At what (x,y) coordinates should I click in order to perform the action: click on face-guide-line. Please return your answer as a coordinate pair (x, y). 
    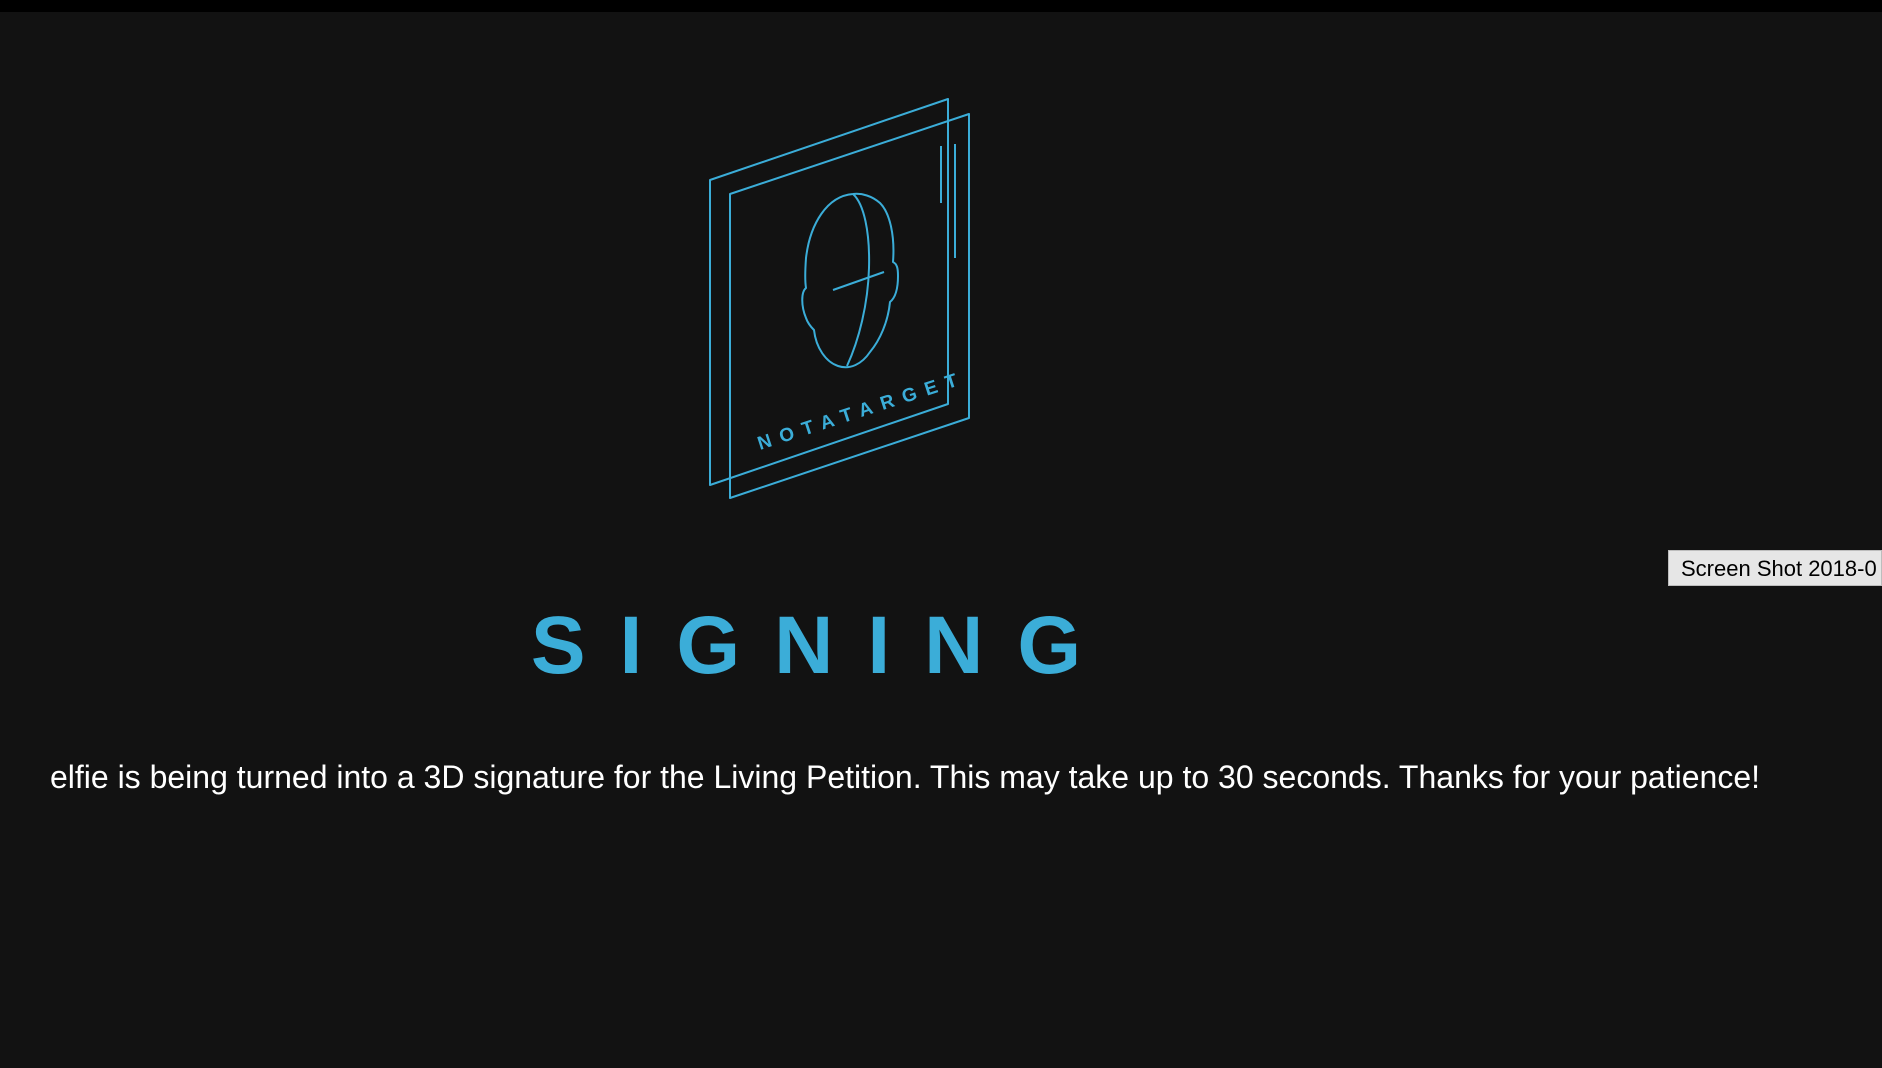
    Looking at the image, I should click on (858, 281).